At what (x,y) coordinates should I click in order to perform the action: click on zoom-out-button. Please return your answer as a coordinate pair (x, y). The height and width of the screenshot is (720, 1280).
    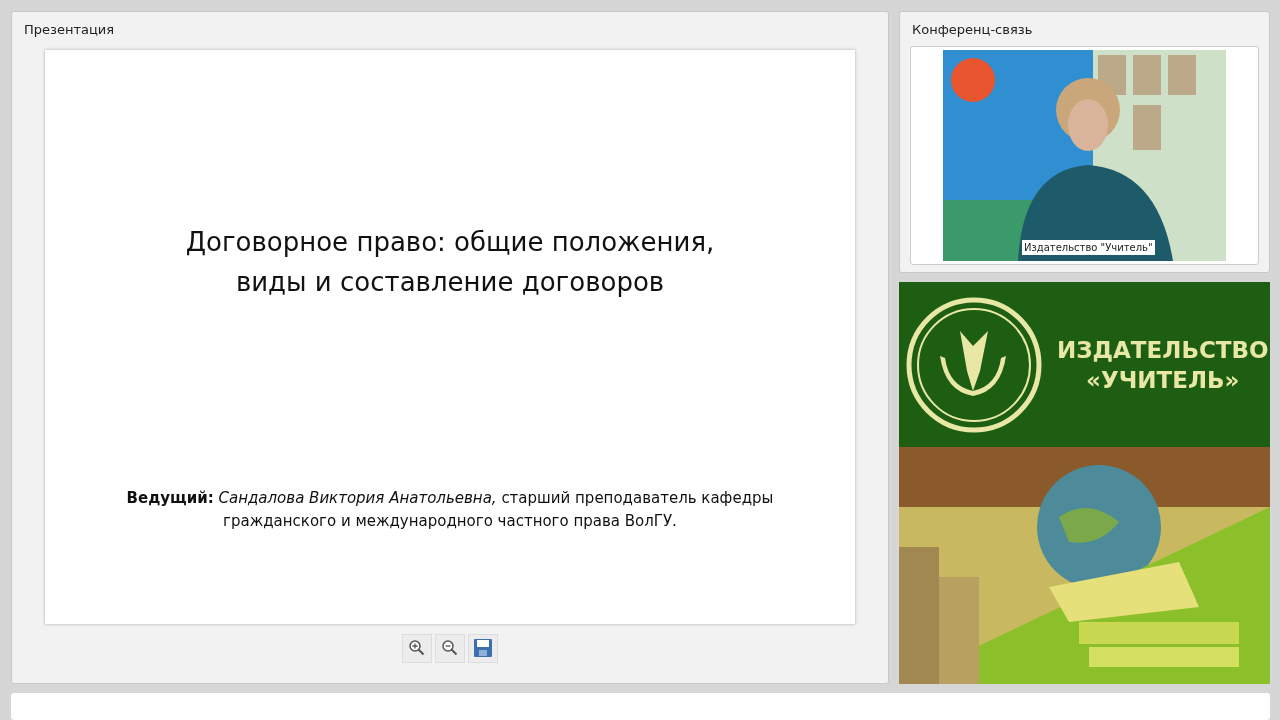
    Looking at the image, I should click on (450, 648).